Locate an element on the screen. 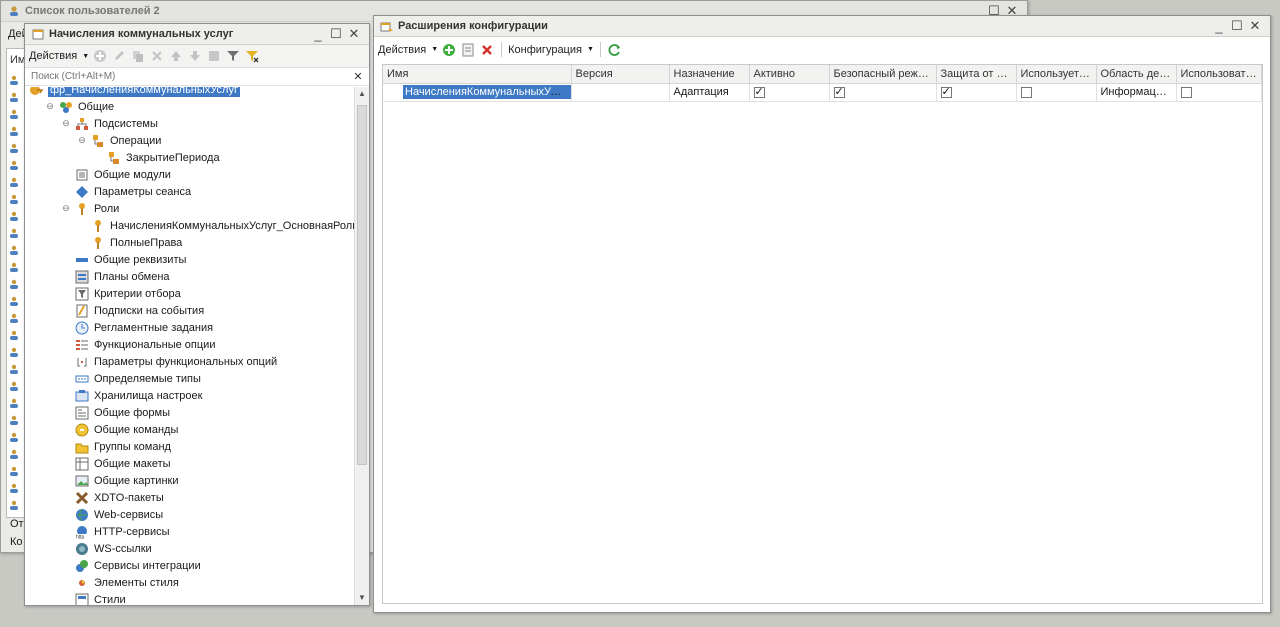 Image resolution: width=1280 pixels, height=627 pixels. tree-item: Web-сервисы is located at coordinates (112, 514).